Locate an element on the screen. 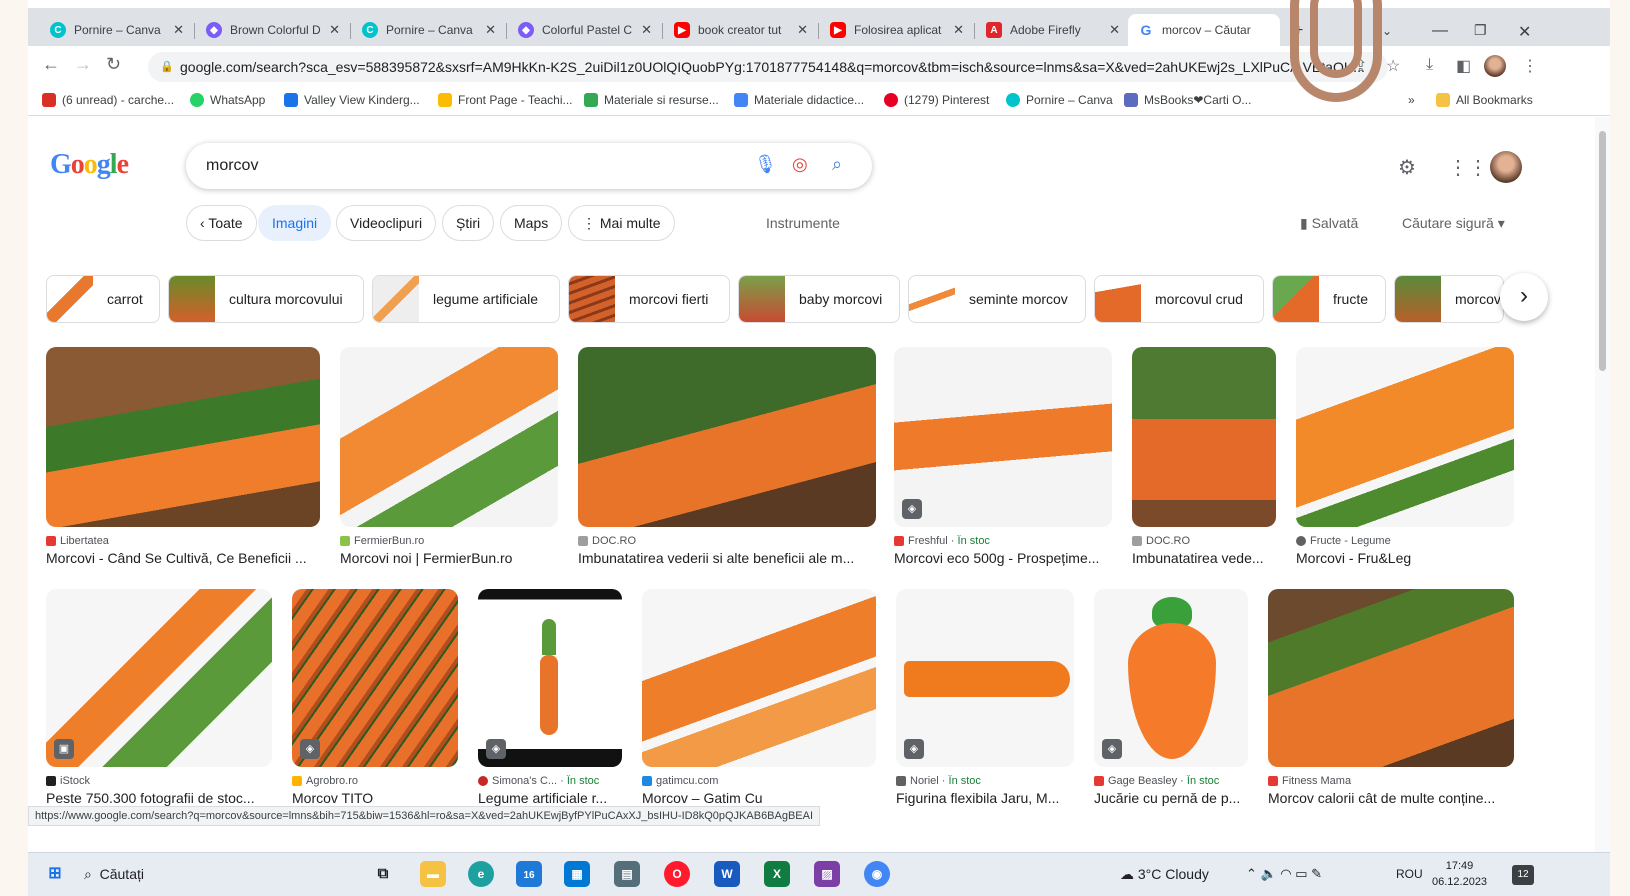 The image size is (1630, 896). maximize-icon: ❐ is located at coordinates (1480, 30).